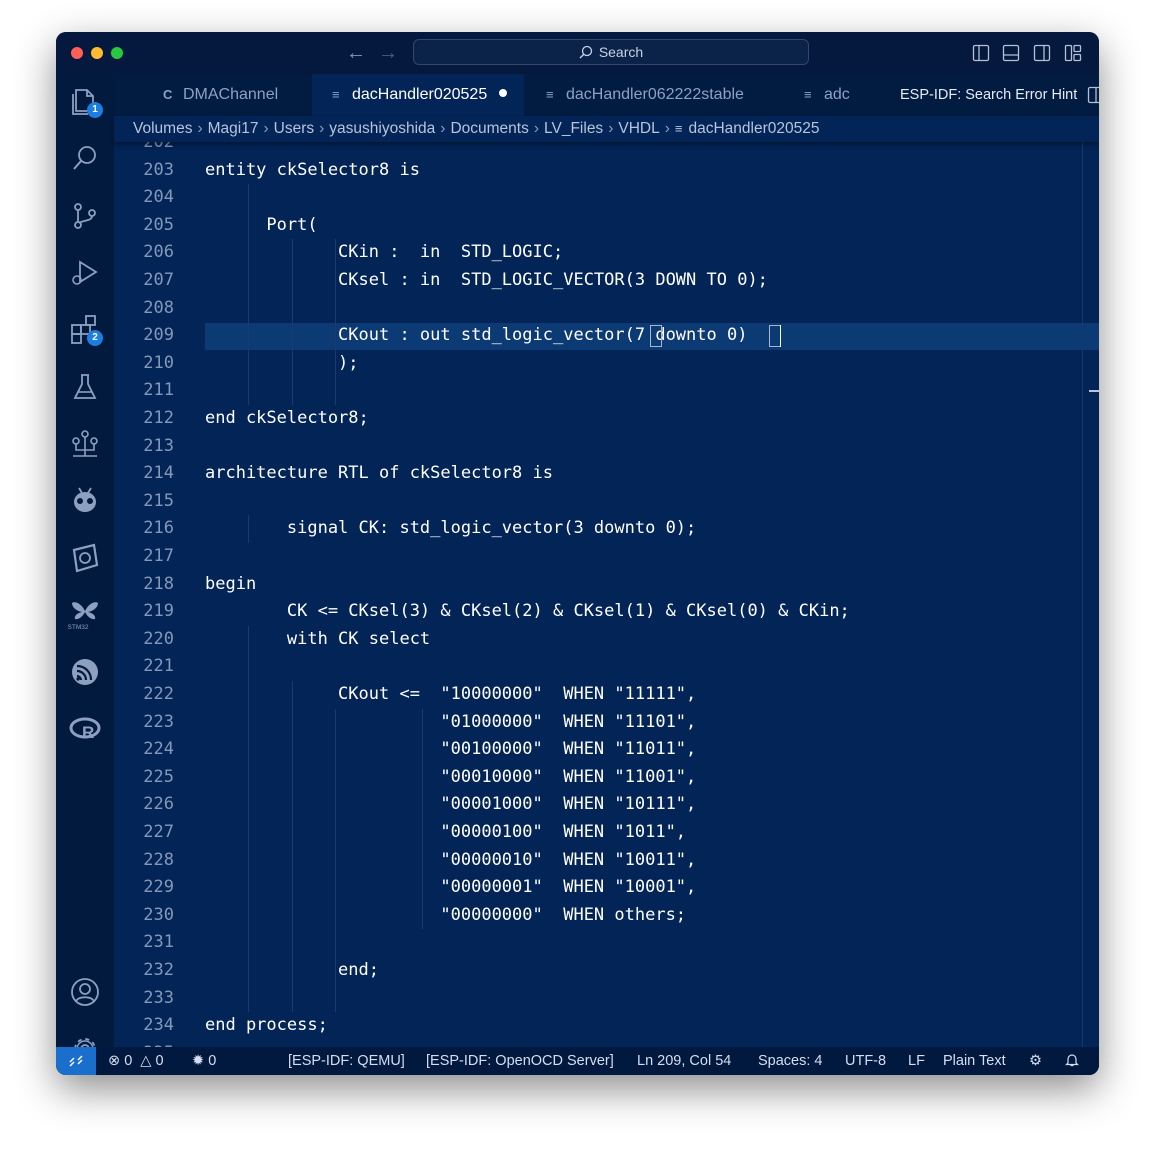 This screenshot has width=1155, height=1155. I want to click on breadcrumb-lv-files: LV_Files, so click(573, 129).